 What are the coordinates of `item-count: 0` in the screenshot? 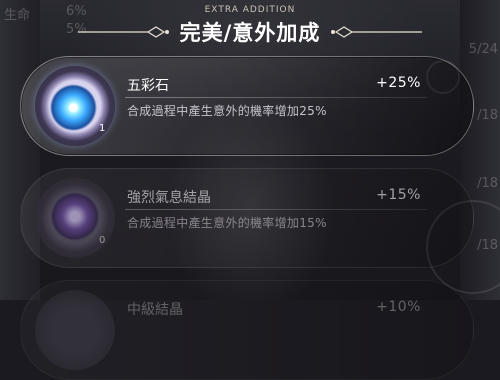 It's located at (102, 240).